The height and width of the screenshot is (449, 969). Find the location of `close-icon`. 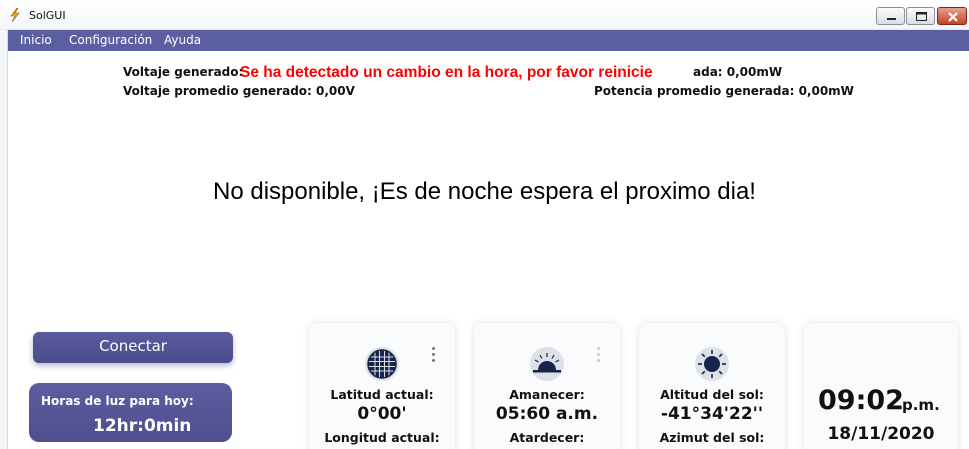

close-icon is located at coordinates (953, 17).